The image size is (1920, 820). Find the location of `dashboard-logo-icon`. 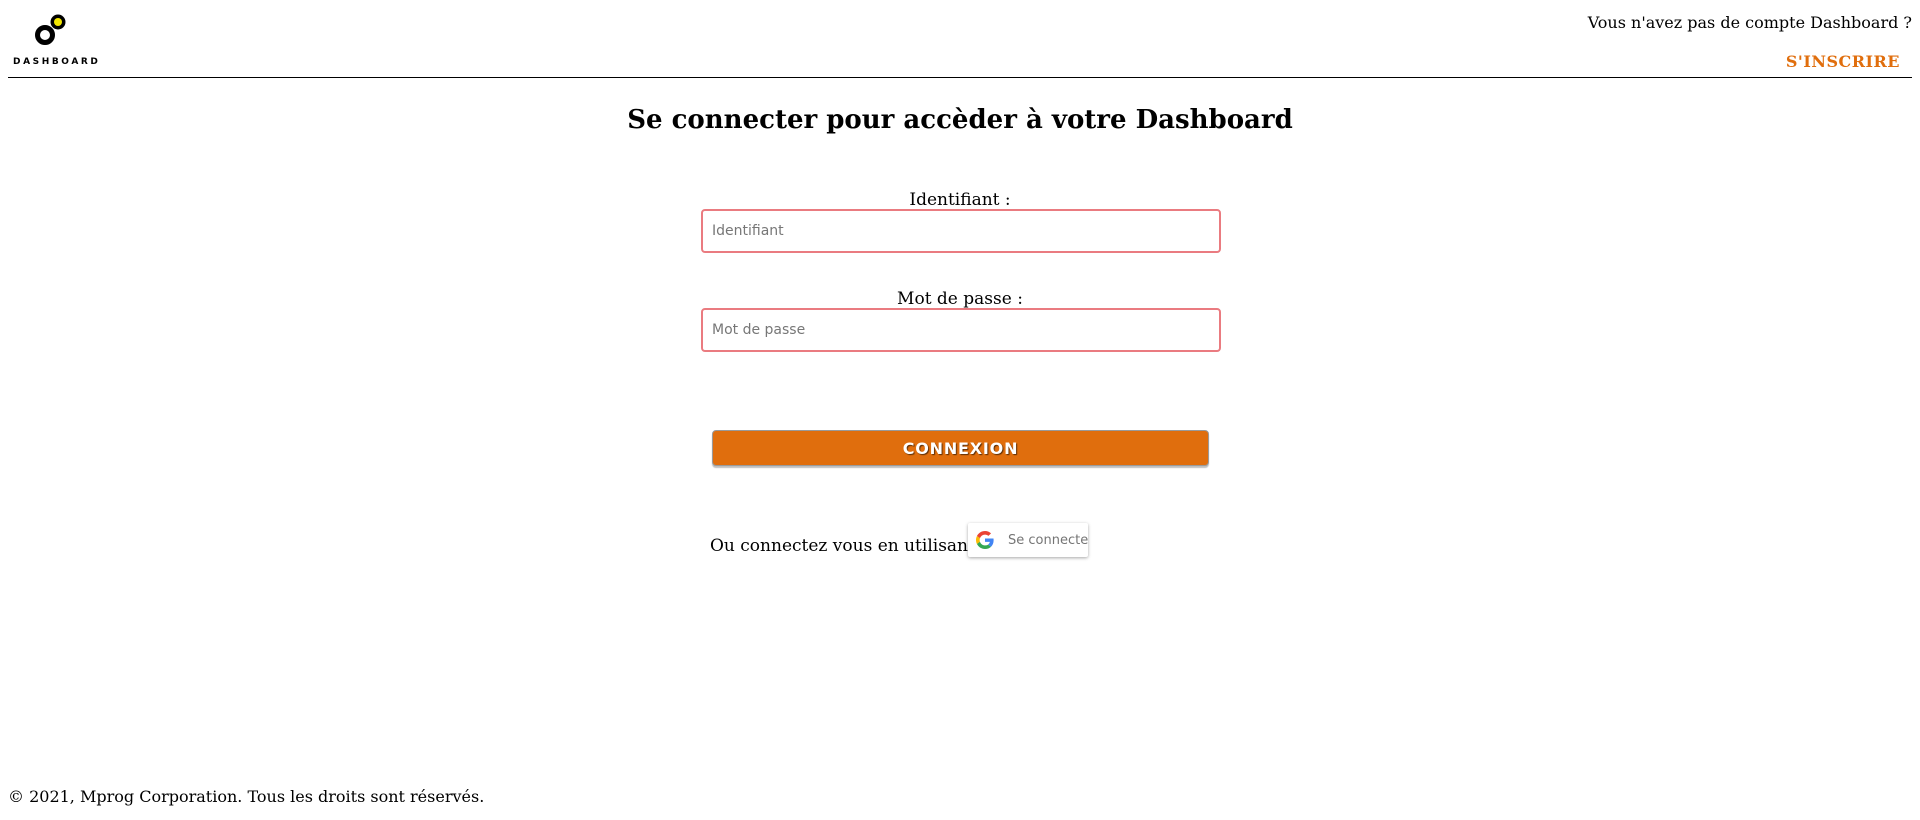

dashboard-logo-icon is located at coordinates (50, 29).